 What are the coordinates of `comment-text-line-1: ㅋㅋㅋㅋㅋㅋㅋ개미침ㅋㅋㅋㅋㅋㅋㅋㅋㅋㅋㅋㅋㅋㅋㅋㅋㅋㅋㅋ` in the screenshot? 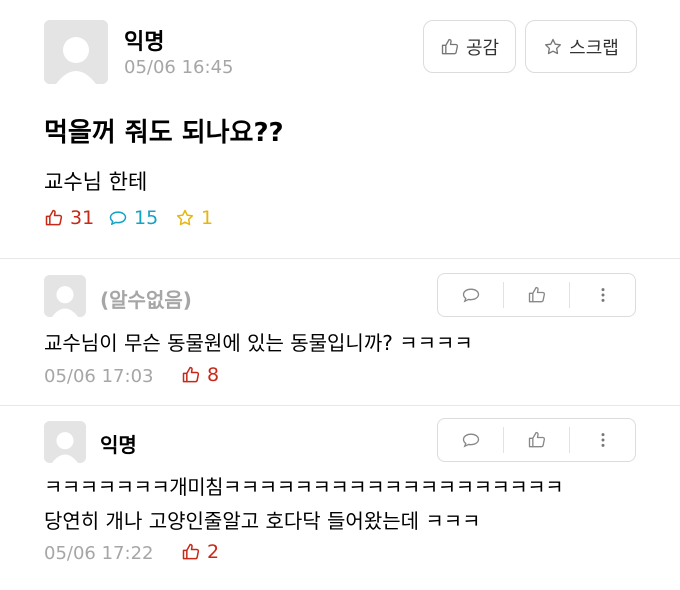 It's located at (304, 487).